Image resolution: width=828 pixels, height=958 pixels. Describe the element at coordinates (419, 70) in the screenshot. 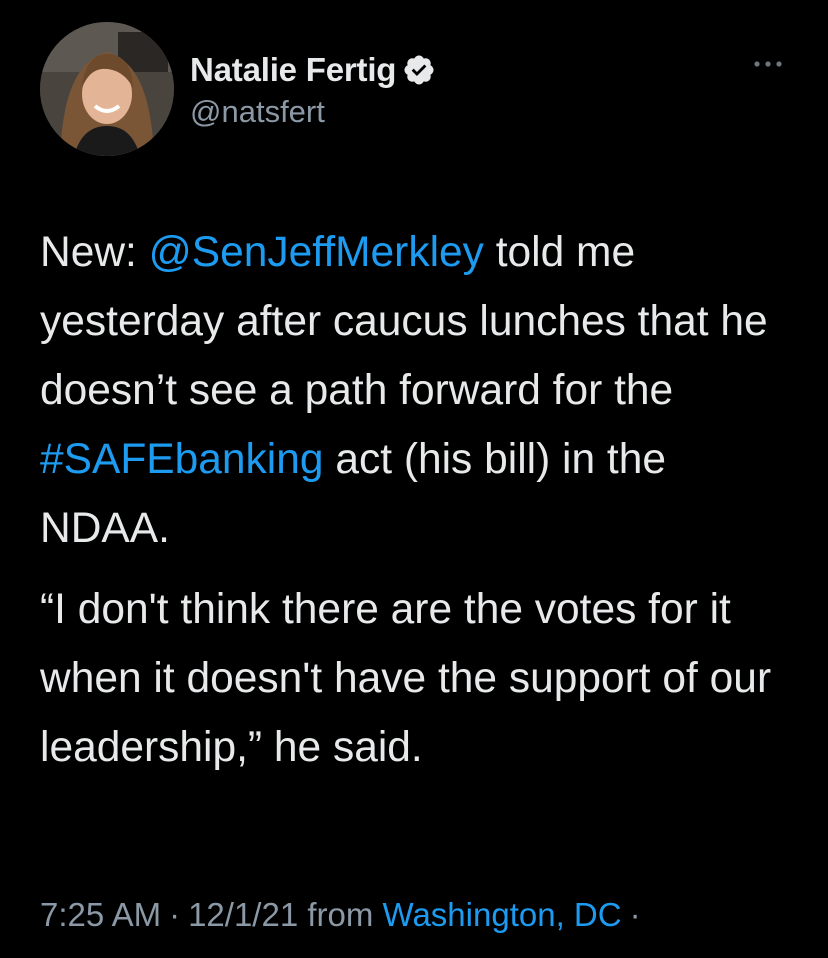

I see `verified-badge-icon` at that location.